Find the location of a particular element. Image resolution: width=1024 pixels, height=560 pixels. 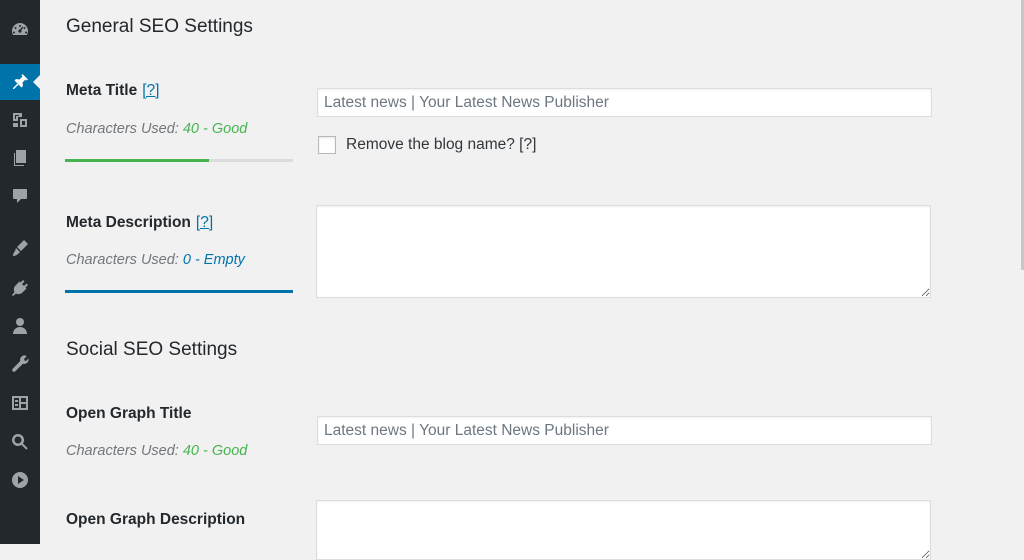

admin-sidebar is located at coordinates (20, 272).